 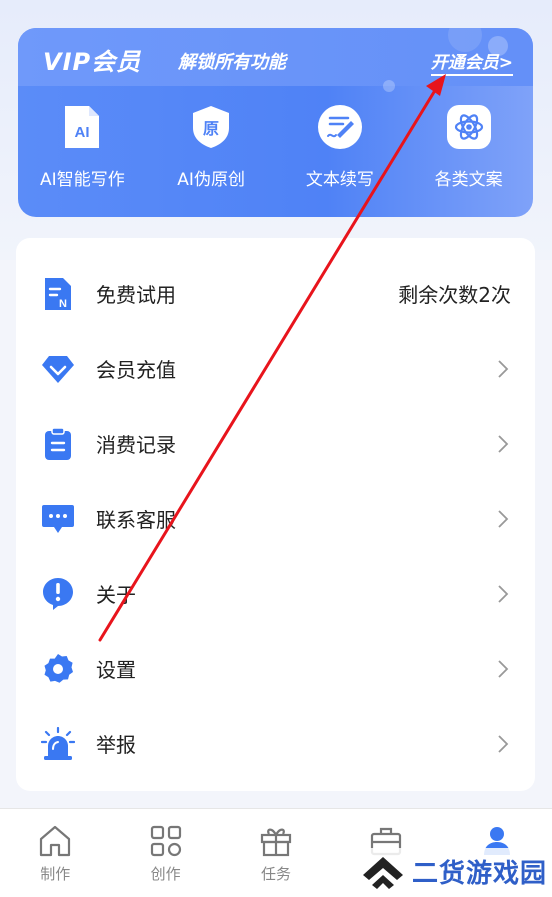 I want to click on atom-icon, so click(x=469, y=127).